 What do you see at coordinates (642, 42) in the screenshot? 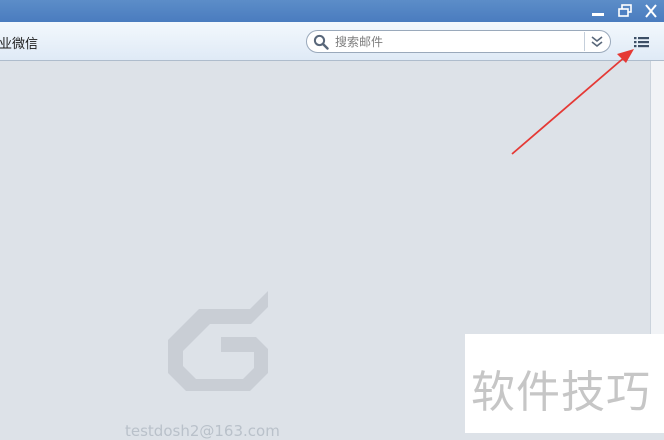
I see `list-menu-icon` at bounding box center [642, 42].